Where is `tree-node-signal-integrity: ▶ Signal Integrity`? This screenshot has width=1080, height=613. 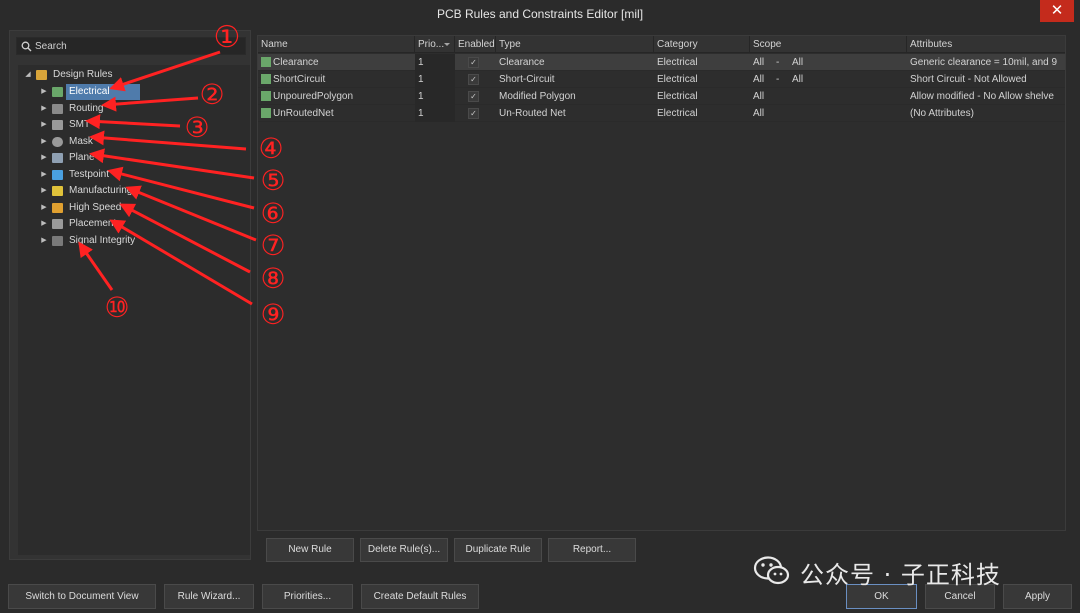 tree-node-signal-integrity: ▶ Signal Integrity is located at coordinates (88, 241).